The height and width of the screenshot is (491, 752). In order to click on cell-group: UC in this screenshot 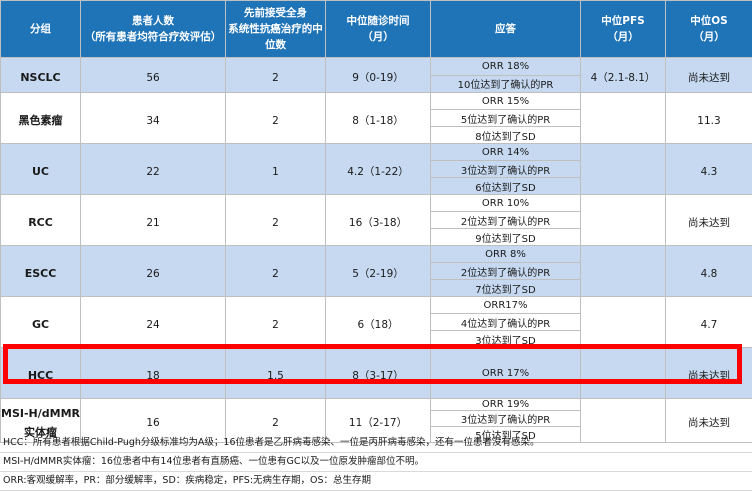, I will do `click(41, 169)`.